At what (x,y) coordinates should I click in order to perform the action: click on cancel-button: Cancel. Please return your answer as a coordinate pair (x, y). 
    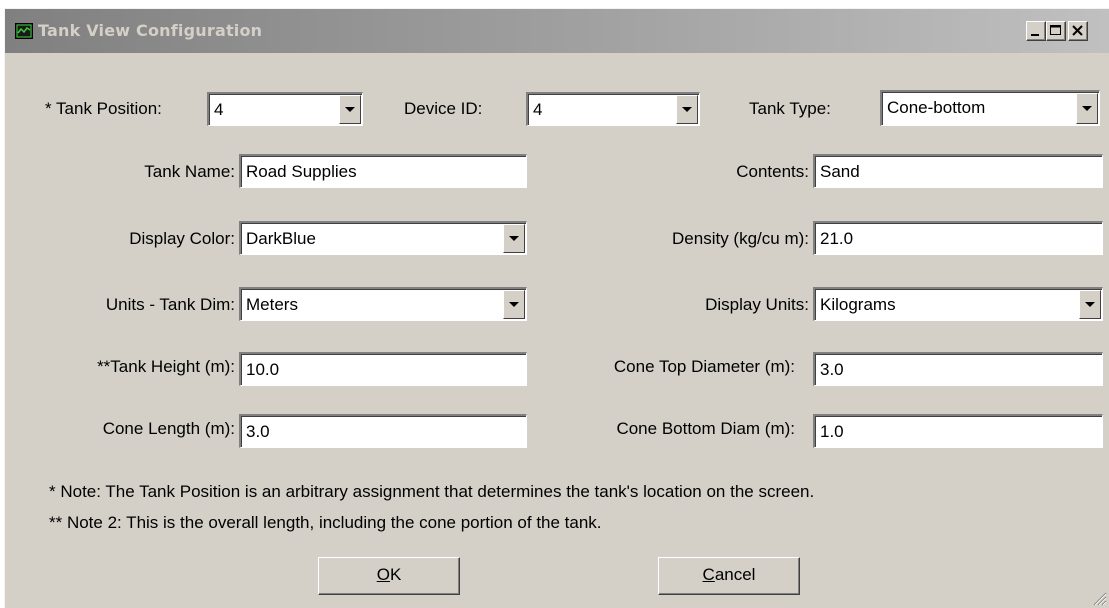
    Looking at the image, I should click on (729, 576).